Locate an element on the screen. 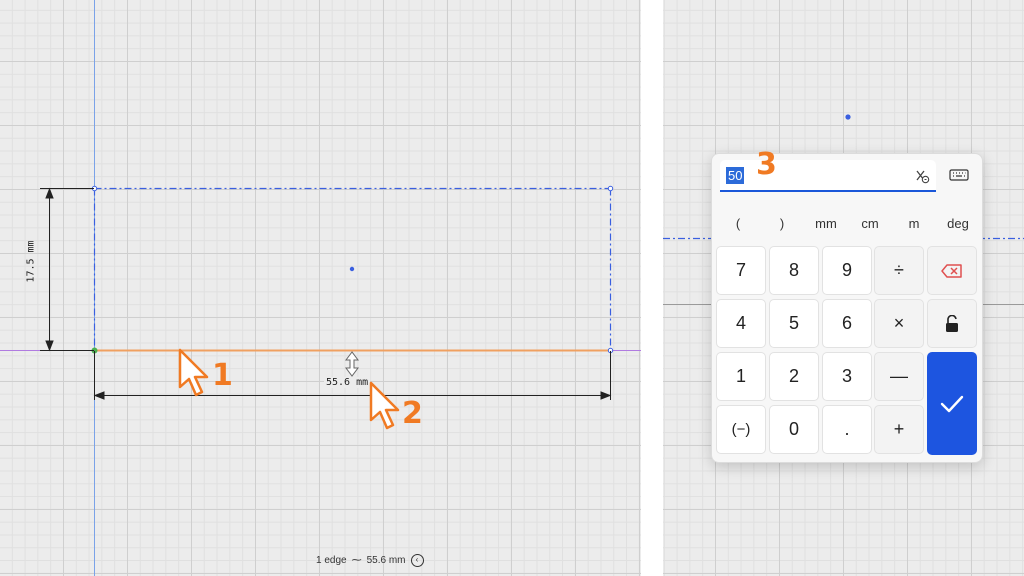 This screenshot has width=1024, height=576. checkmark-icon is located at coordinates (952, 403).